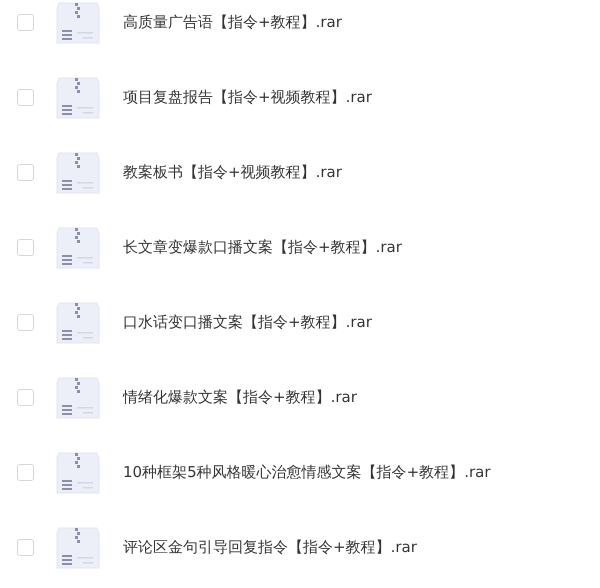  I want to click on file-name: 教案板书【指令+视频教程】.rar, so click(232, 172).